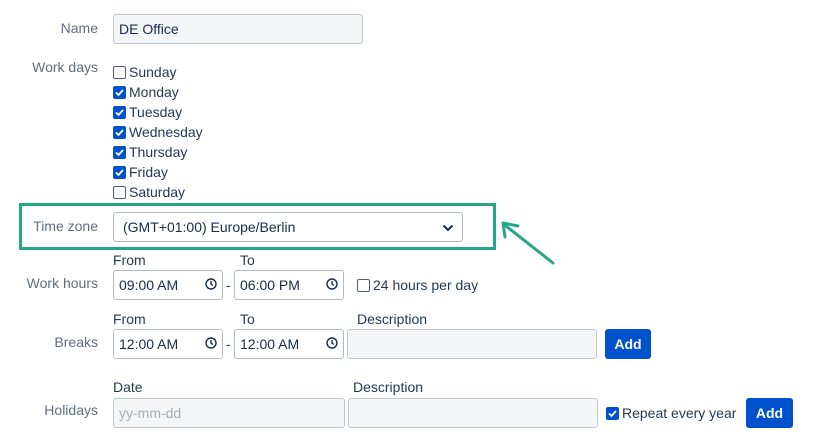 The height and width of the screenshot is (446, 826). I want to click on day-sunday: Sunday, so click(158, 72).